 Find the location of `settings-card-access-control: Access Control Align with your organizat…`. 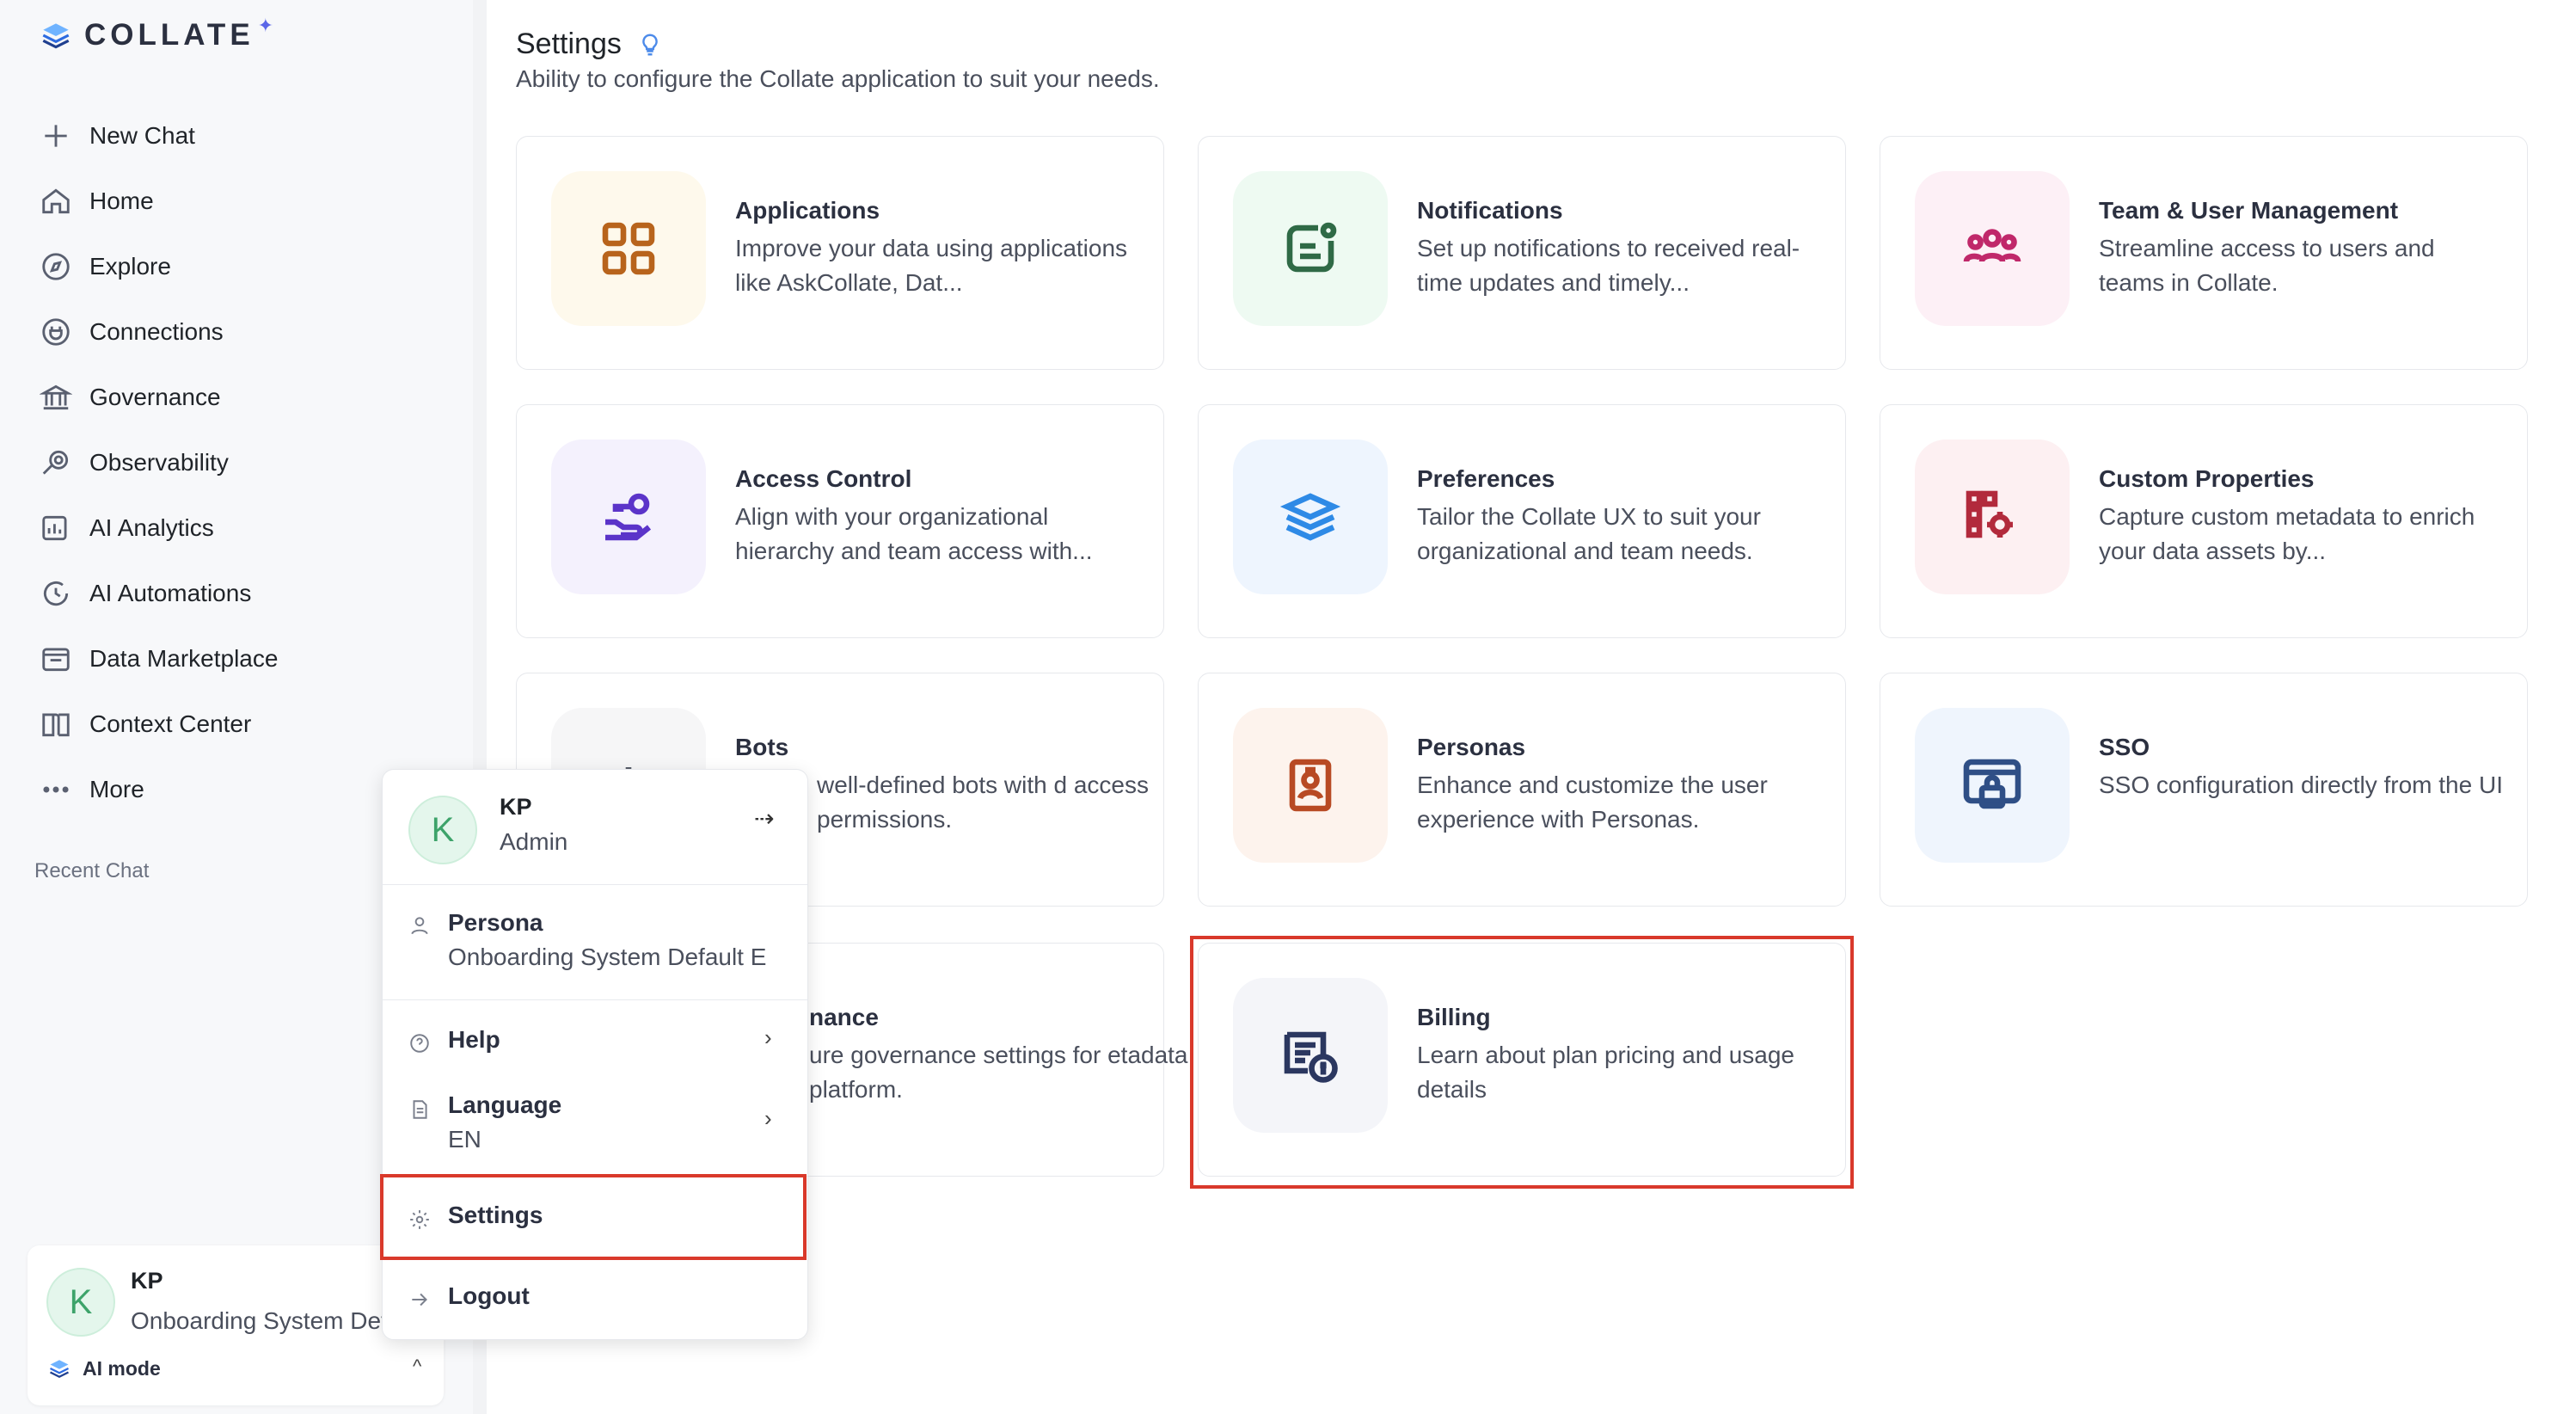

settings-card-access-control: Access Control Align with your organizat… is located at coordinates (840, 521).